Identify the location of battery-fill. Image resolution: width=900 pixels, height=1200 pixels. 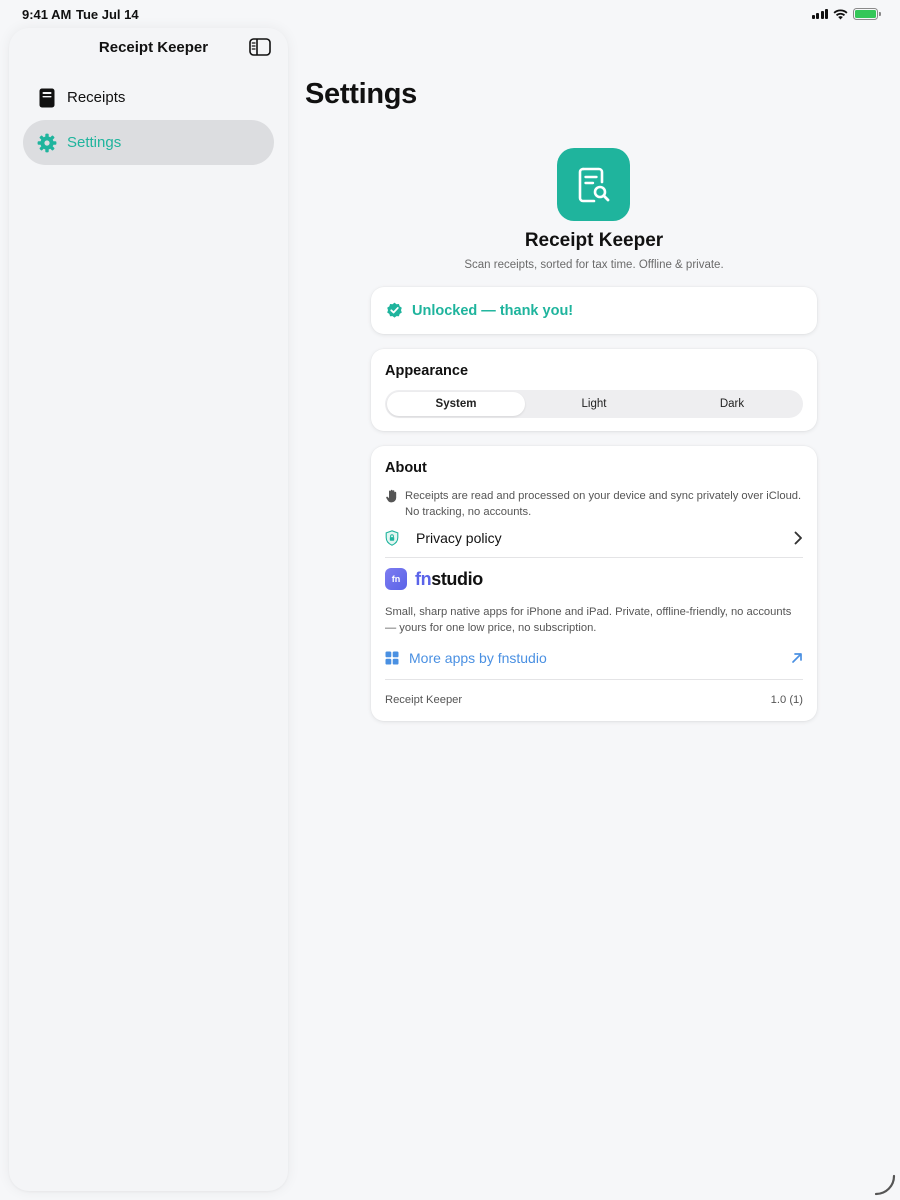
(865, 14).